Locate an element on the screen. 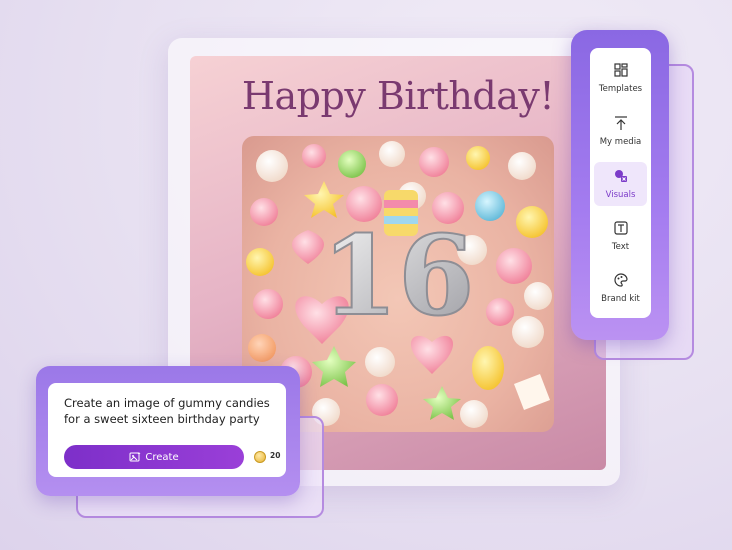 The image size is (732, 550). toolbar-item-visuals: Visuals is located at coordinates (620, 184).